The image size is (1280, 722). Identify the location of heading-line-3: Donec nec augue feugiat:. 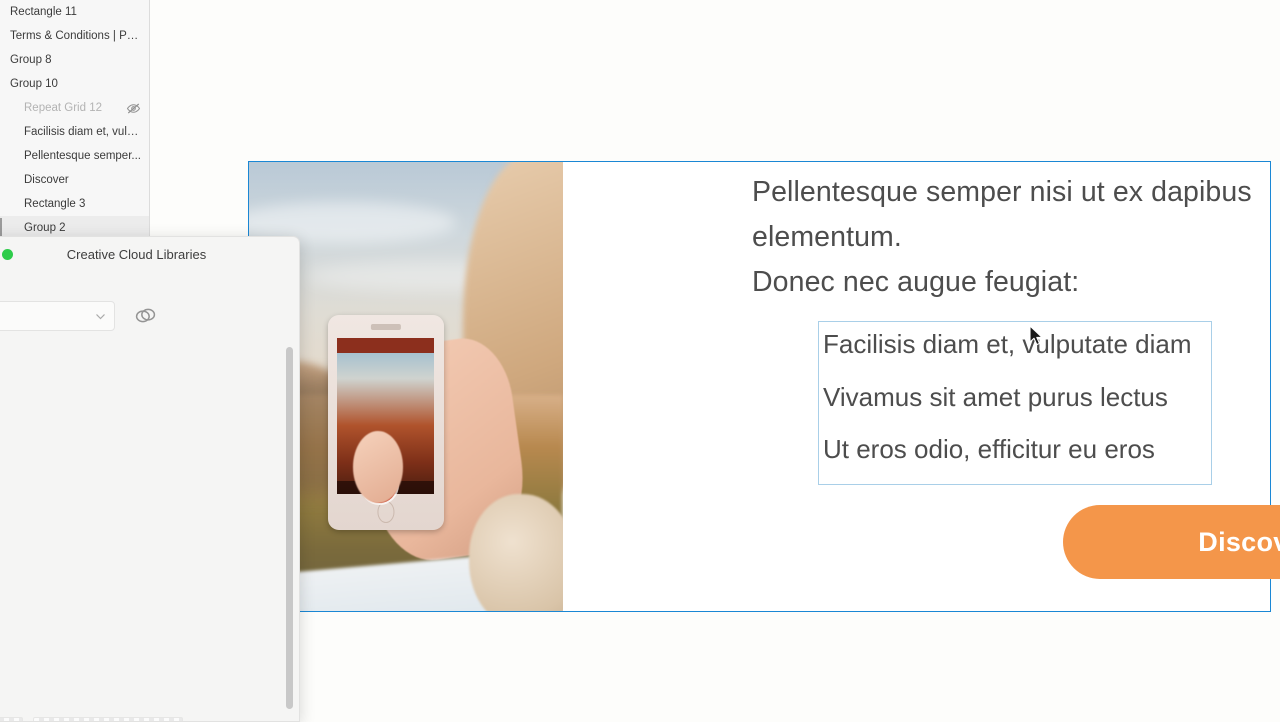
(916, 282).